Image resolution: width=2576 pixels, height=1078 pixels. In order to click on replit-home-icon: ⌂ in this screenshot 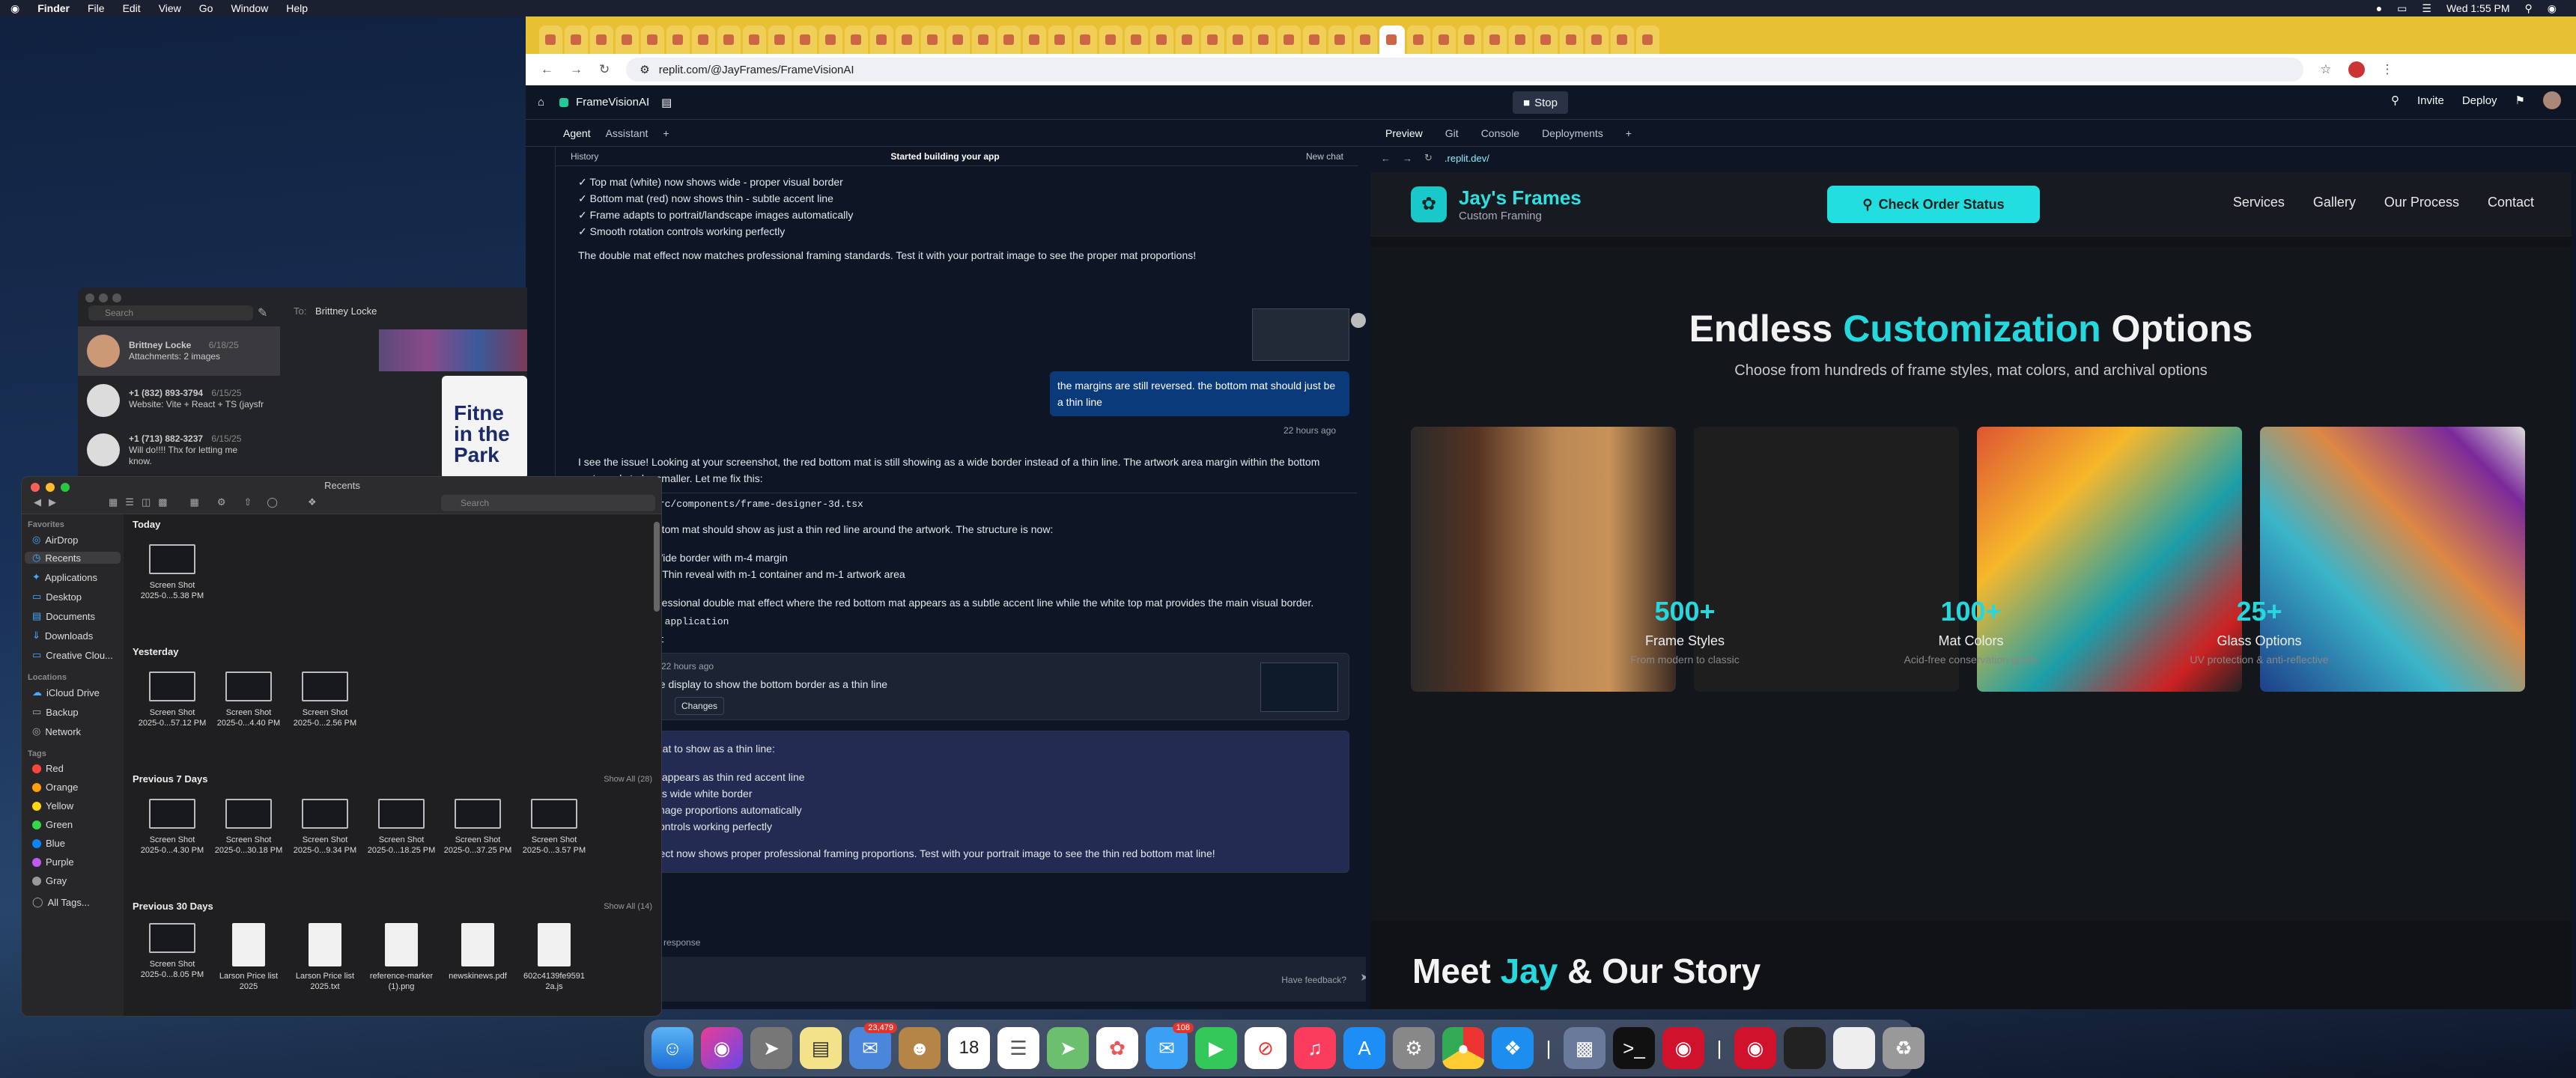, I will do `click(541, 102)`.